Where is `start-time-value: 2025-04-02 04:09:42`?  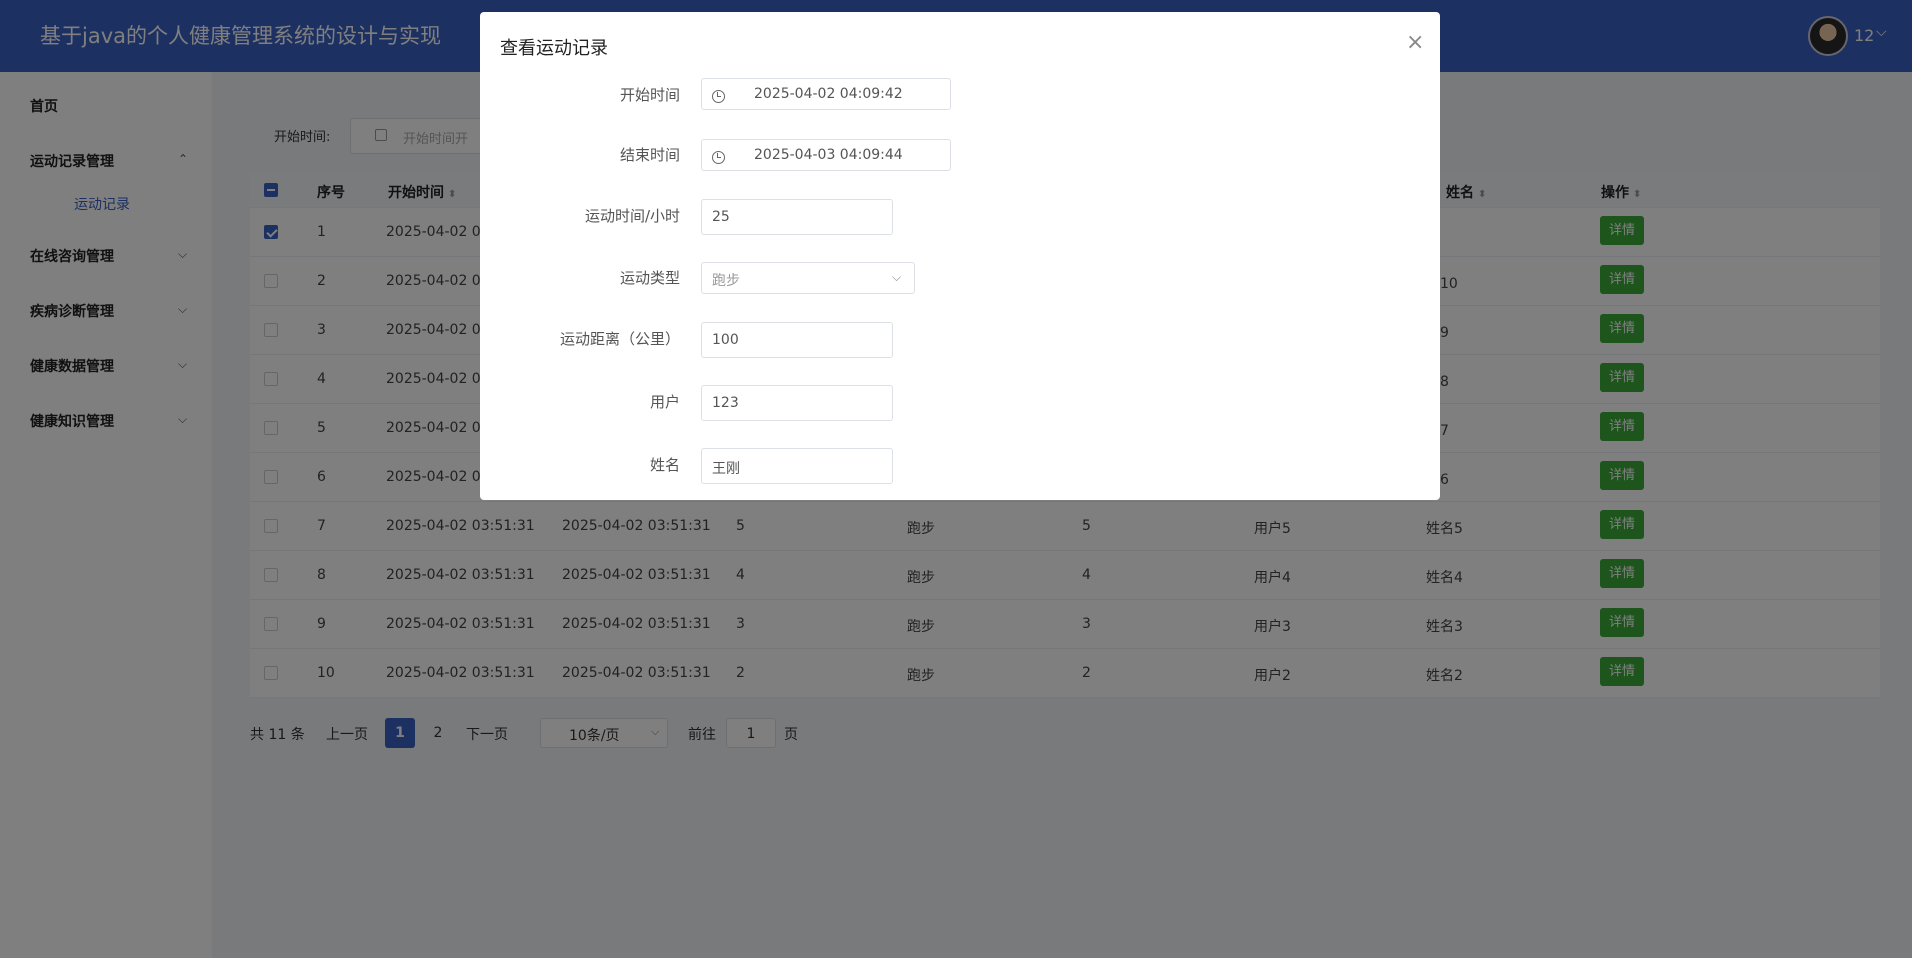 start-time-value: 2025-04-02 04:09:42 is located at coordinates (828, 94).